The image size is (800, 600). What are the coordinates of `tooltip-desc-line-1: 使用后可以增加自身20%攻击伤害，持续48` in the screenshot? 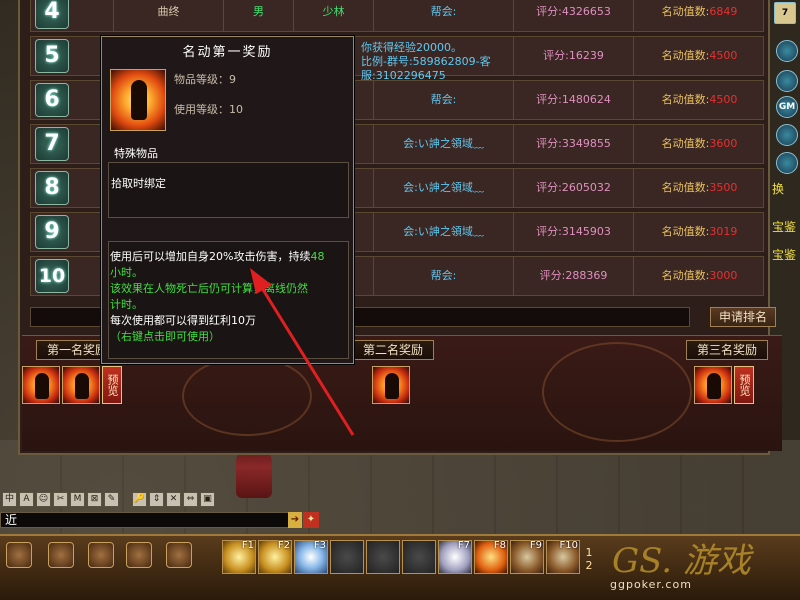 It's located at (230, 257).